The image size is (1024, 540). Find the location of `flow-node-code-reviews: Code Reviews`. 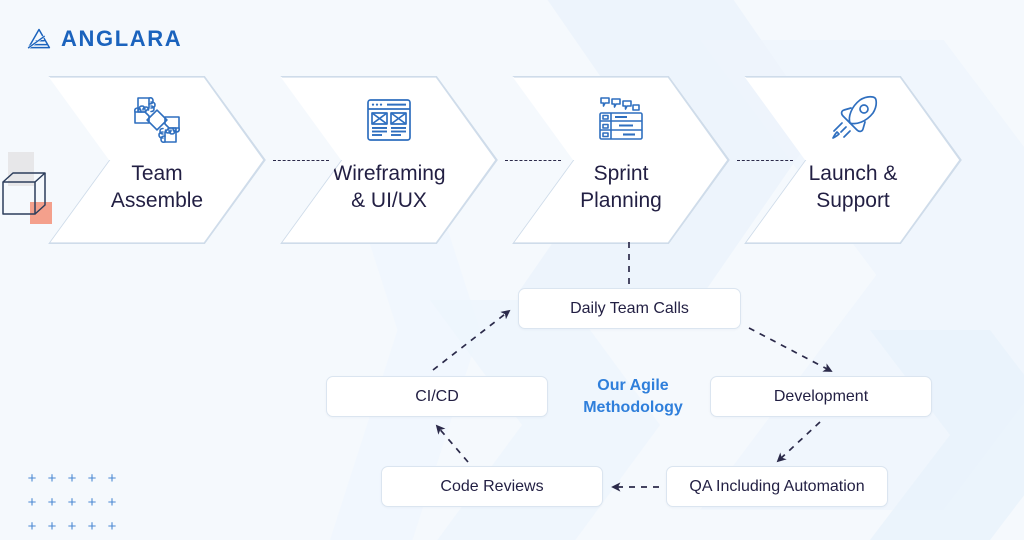

flow-node-code-reviews: Code Reviews is located at coordinates (492, 486).